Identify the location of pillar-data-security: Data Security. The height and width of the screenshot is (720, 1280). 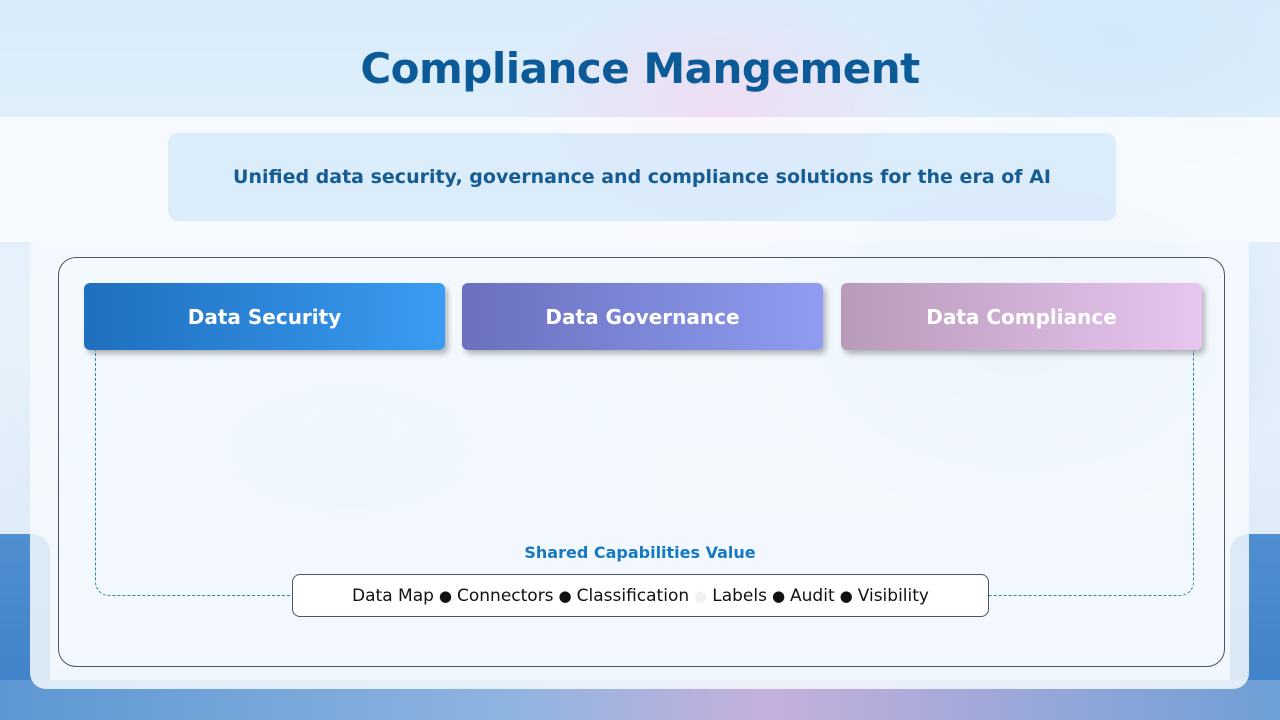
(264, 316).